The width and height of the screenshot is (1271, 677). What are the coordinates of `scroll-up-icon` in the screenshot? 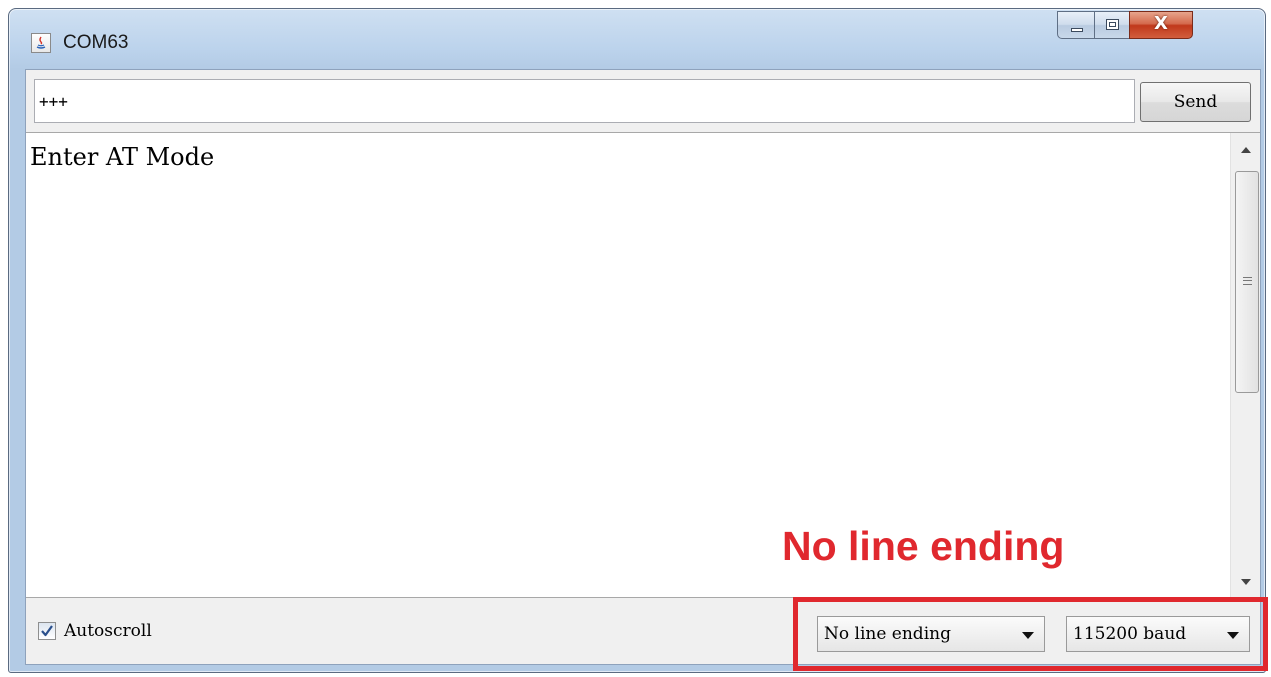 It's located at (1246, 149).